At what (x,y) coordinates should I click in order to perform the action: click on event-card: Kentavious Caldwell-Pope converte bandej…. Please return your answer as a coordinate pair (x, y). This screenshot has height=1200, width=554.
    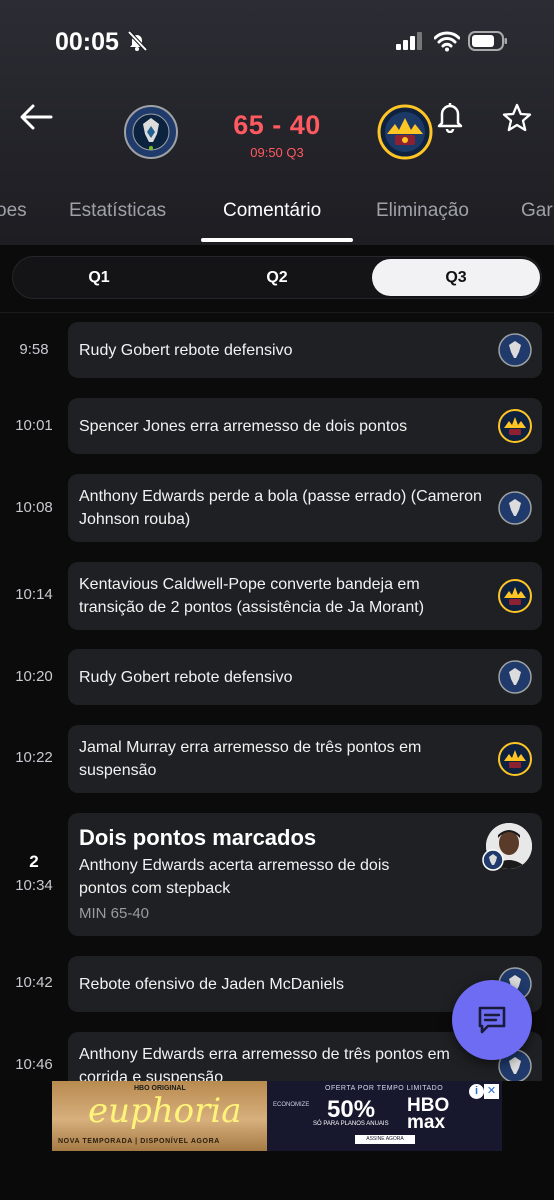
    Looking at the image, I should click on (305, 596).